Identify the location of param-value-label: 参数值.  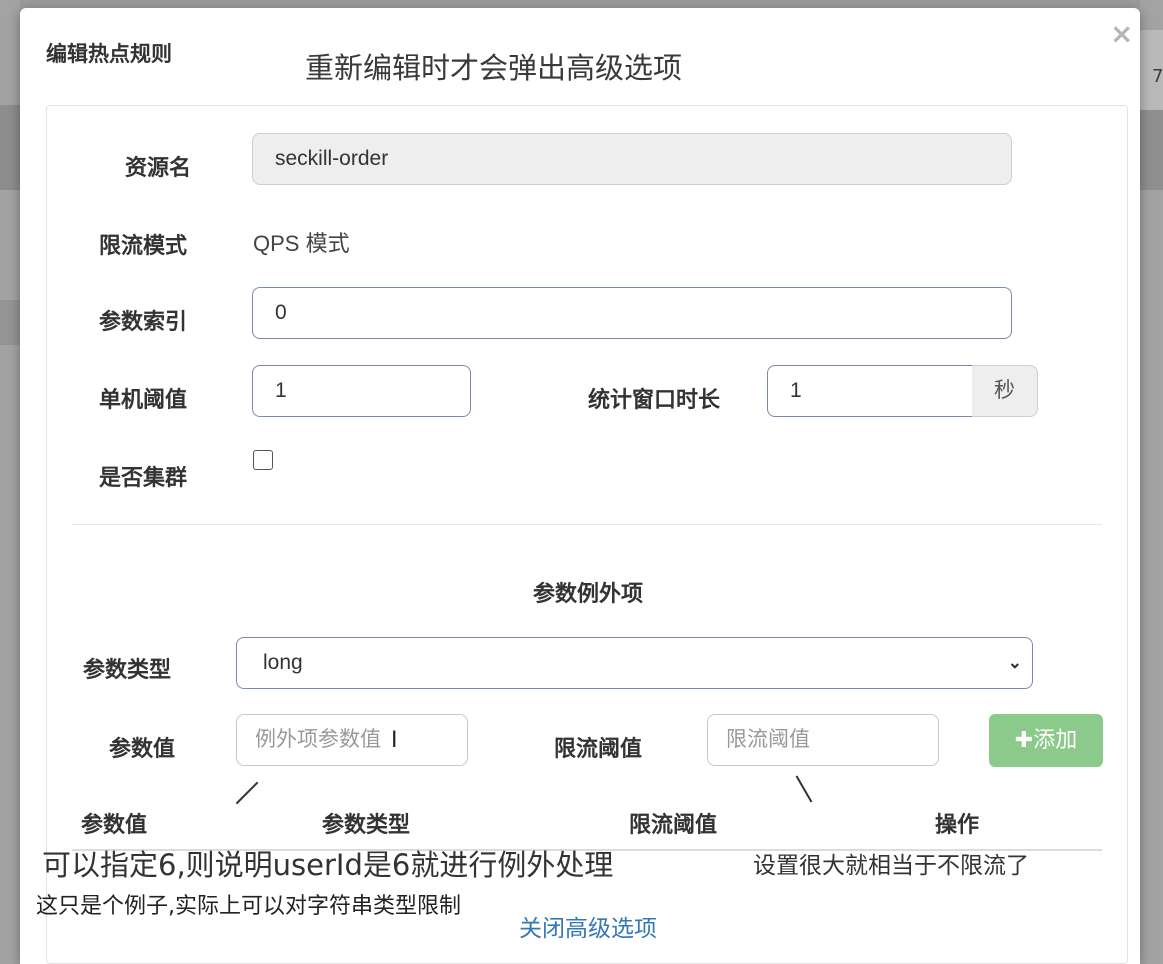
(142, 749).